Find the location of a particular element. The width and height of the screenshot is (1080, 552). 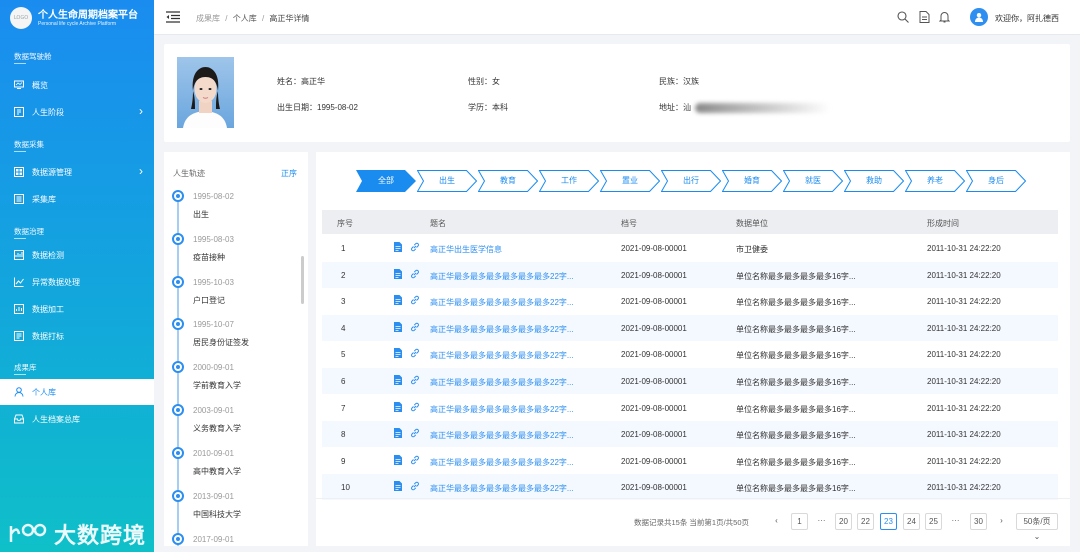

timeline-event: 疫苗接种 is located at coordinates (209, 257).